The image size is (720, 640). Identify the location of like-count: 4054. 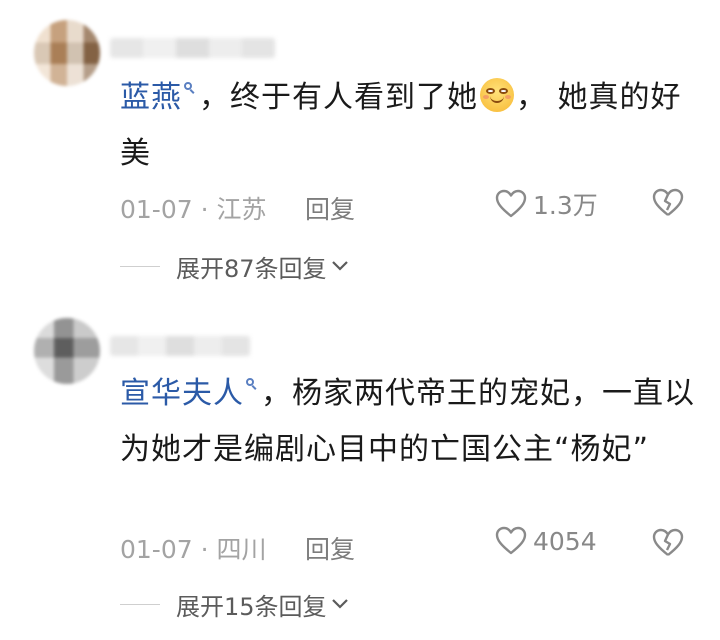
(565, 541).